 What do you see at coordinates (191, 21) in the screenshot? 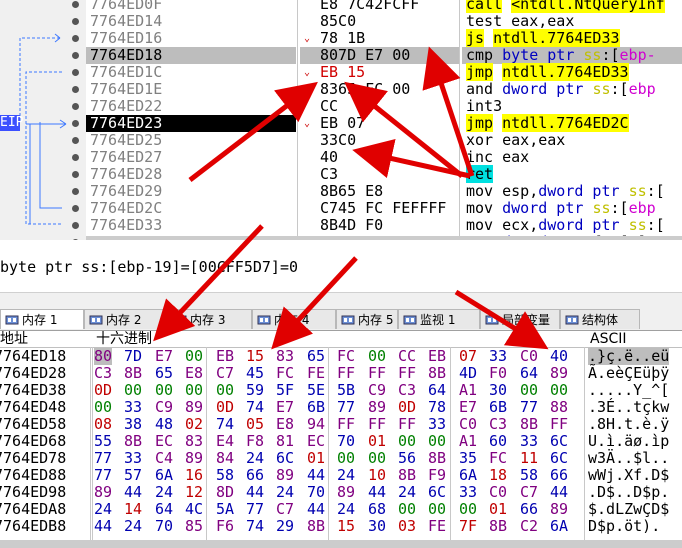
I see `disasm-address: 7764ED14` at bounding box center [191, 21].